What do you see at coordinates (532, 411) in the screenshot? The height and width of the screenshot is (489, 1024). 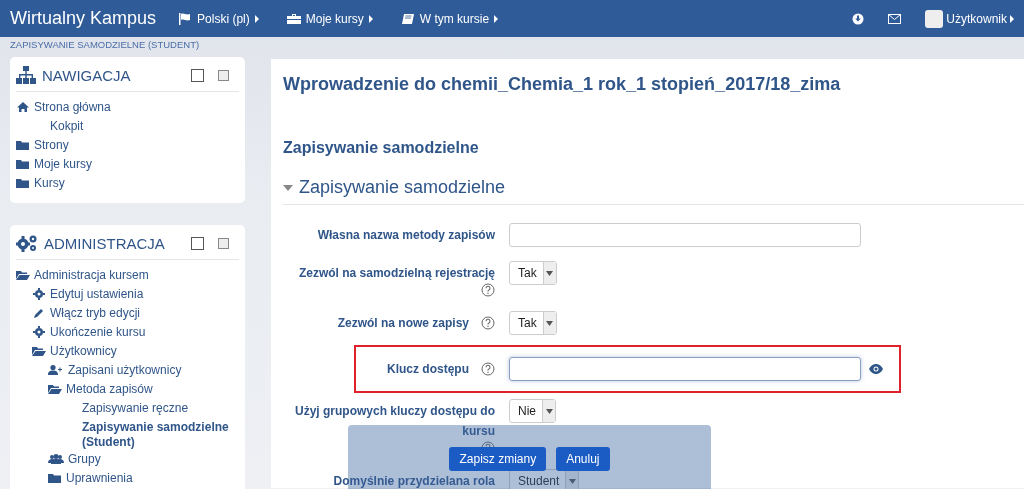 I see `select-dropdown: Nie` at bounding box center [532, 411].